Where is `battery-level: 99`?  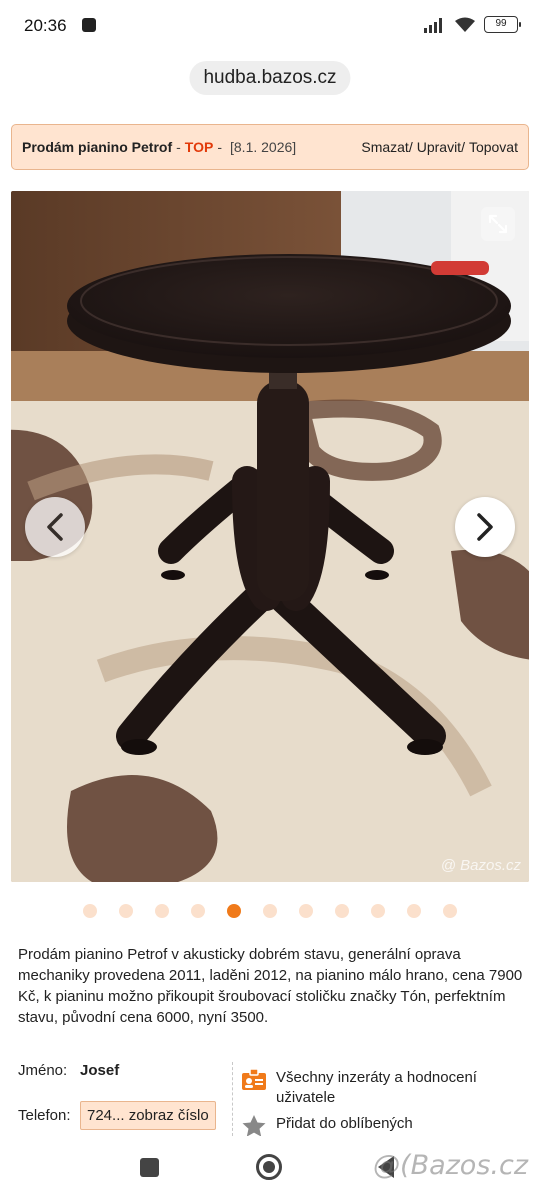 battery-level: 99 is located at coordinates (501, 23).